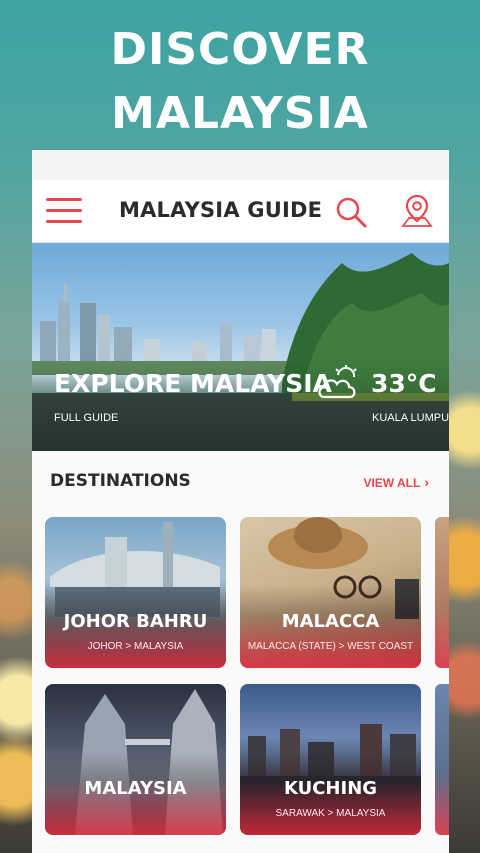 This screenshot has width=480, height=853. Describe the element at coordinates (392, 483) in the screenshot. I see `view-all-label: VIEW ALL` at that location.